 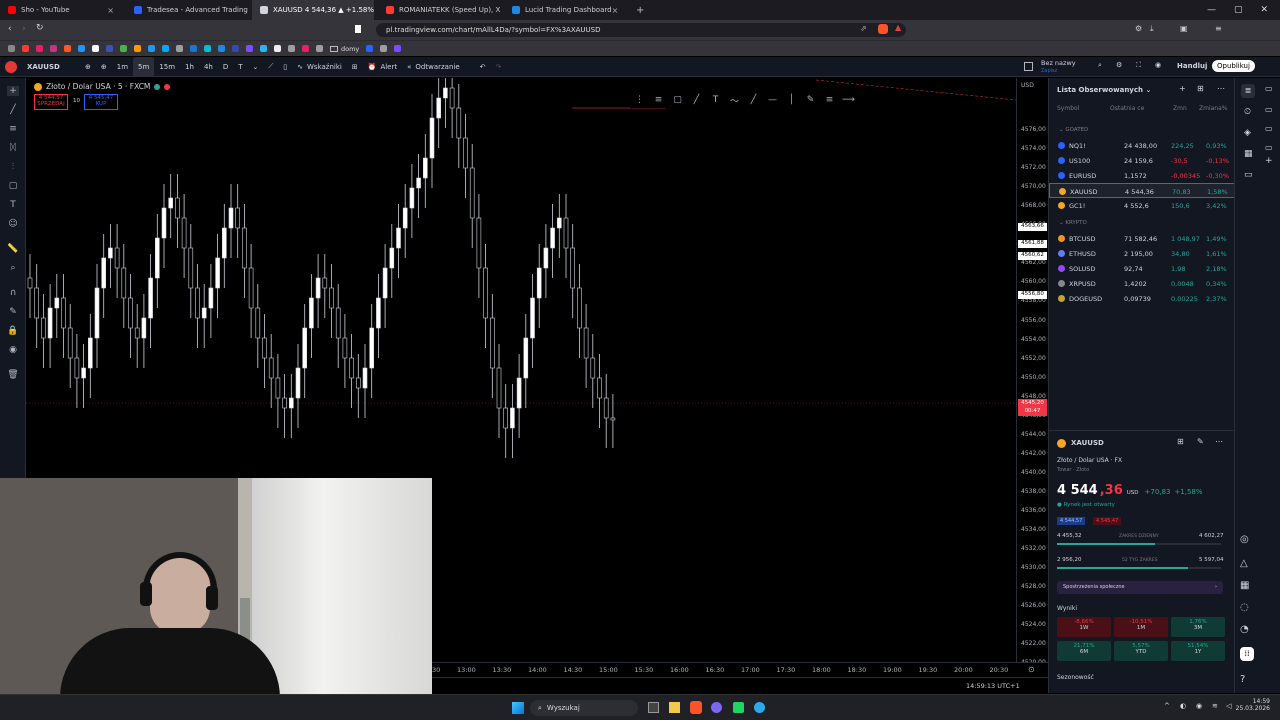 I want to click on interval-5m: 5m, so click(x=144, y=66).